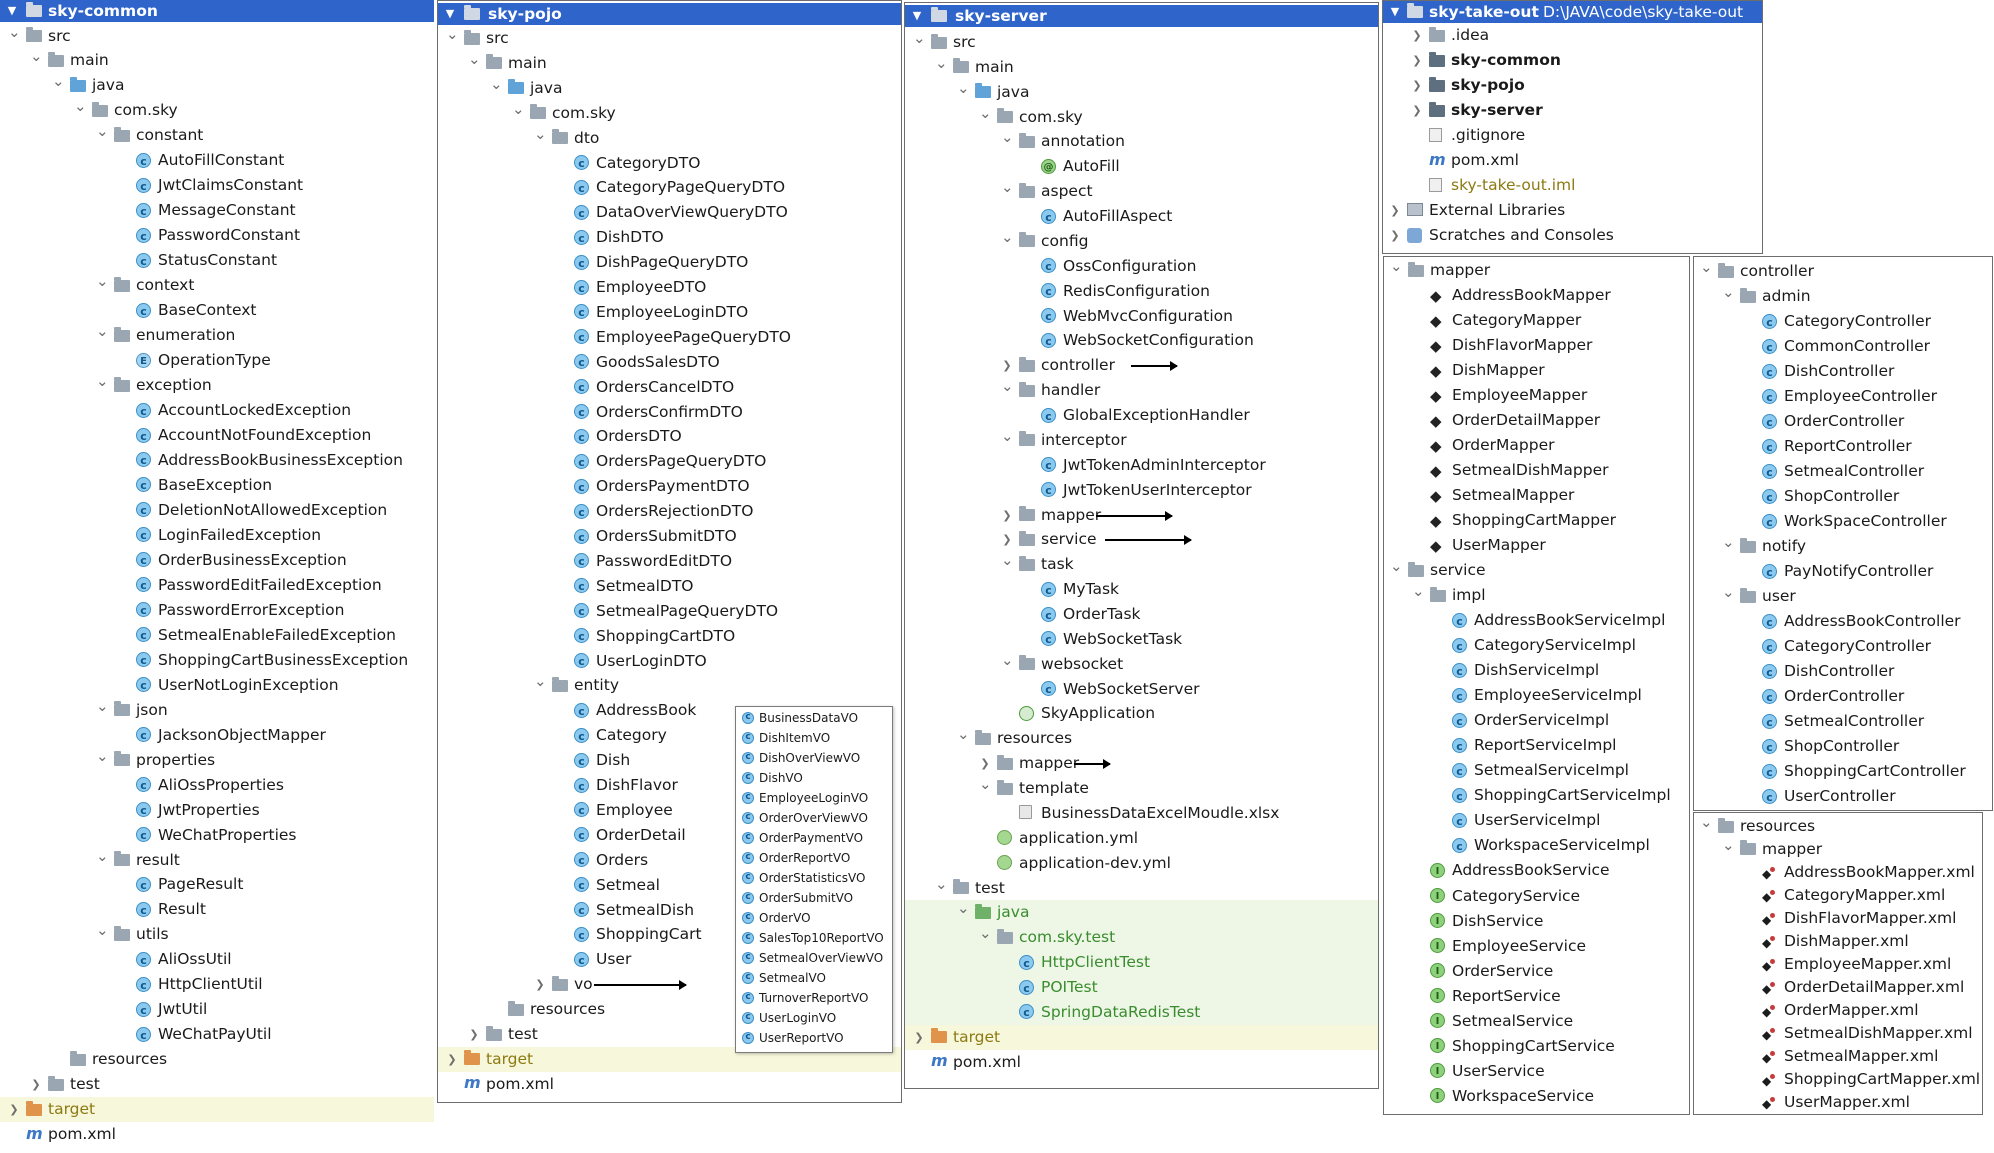  Describe the element at coordinates (814, 837) in the screenshot. I see `vo-item-order-payment-vo: OrderPaymentVO` at that location.